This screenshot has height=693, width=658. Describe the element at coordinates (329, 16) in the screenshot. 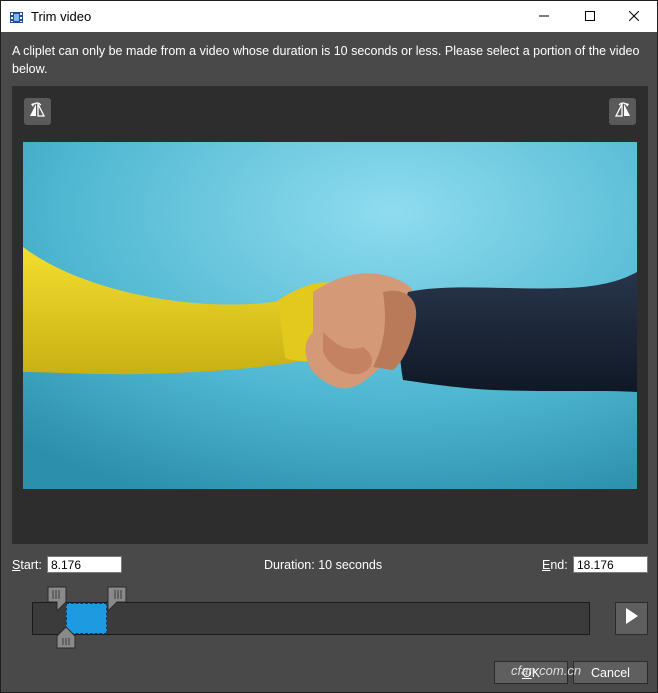

I see `title-bar: Trim video` at that location.